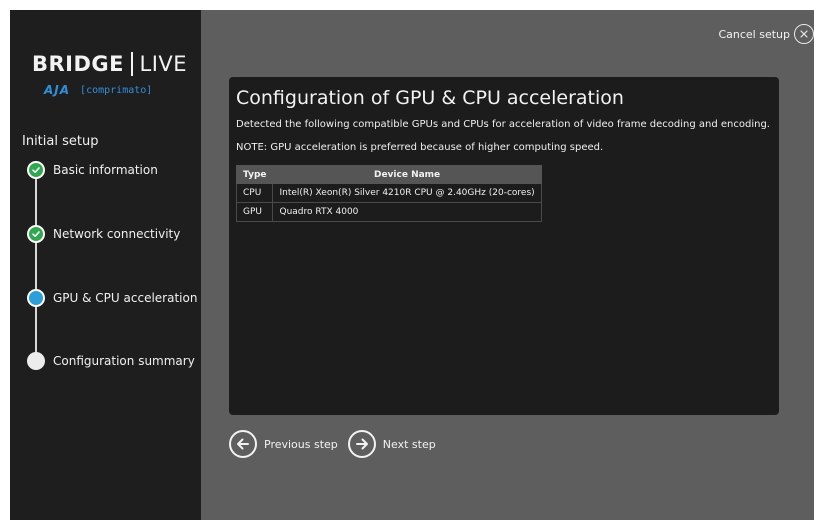 Image resolution: width=814 pixels, height=520 pixels. Describe the element at coordinates (243, 444) in the screenshot. I see `arrow-left-icon` at that location.